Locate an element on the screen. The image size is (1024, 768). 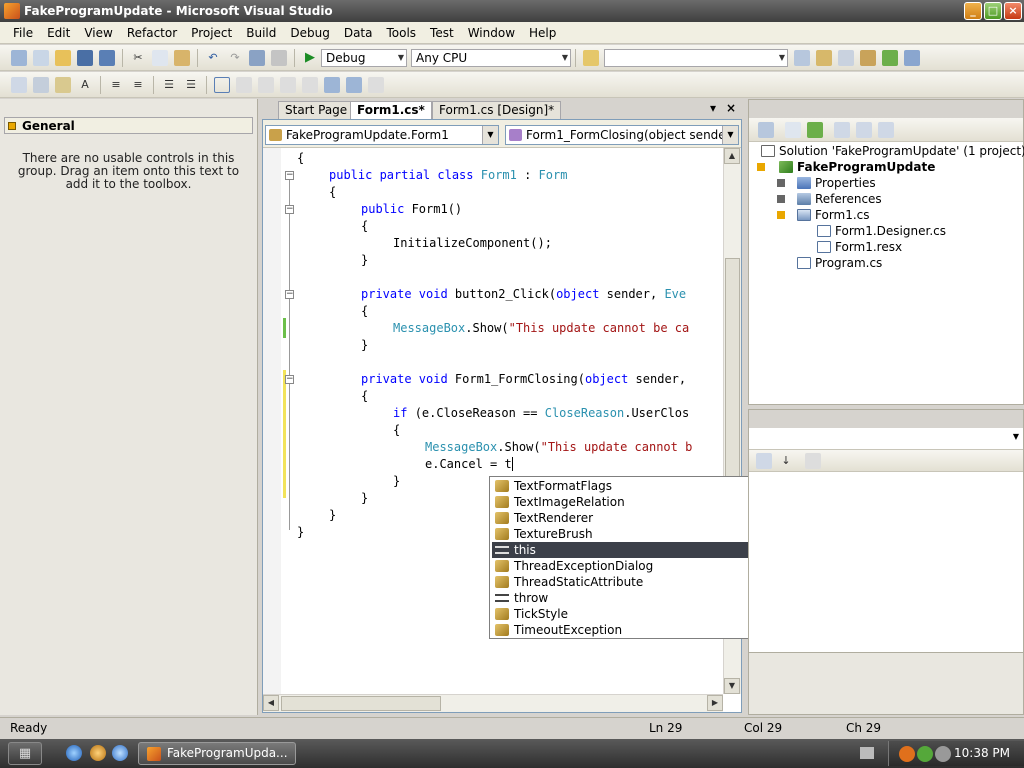
solution-configuration-combo: Debug ▼ is located at coordinates (364, 57).